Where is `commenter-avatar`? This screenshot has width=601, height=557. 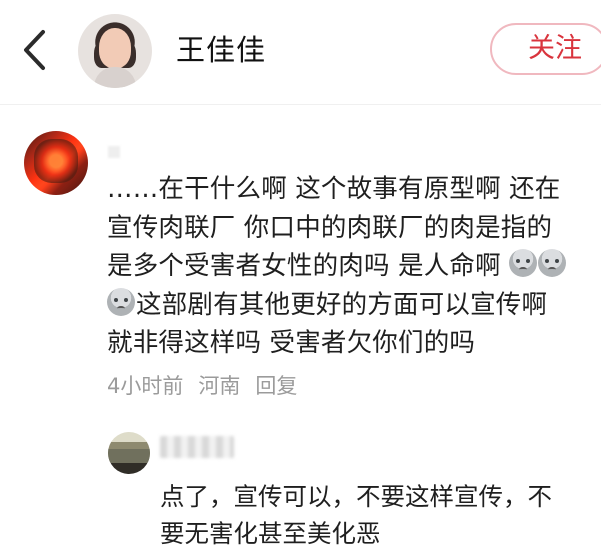
commenter-avatar is located at coordinates (56, 163).